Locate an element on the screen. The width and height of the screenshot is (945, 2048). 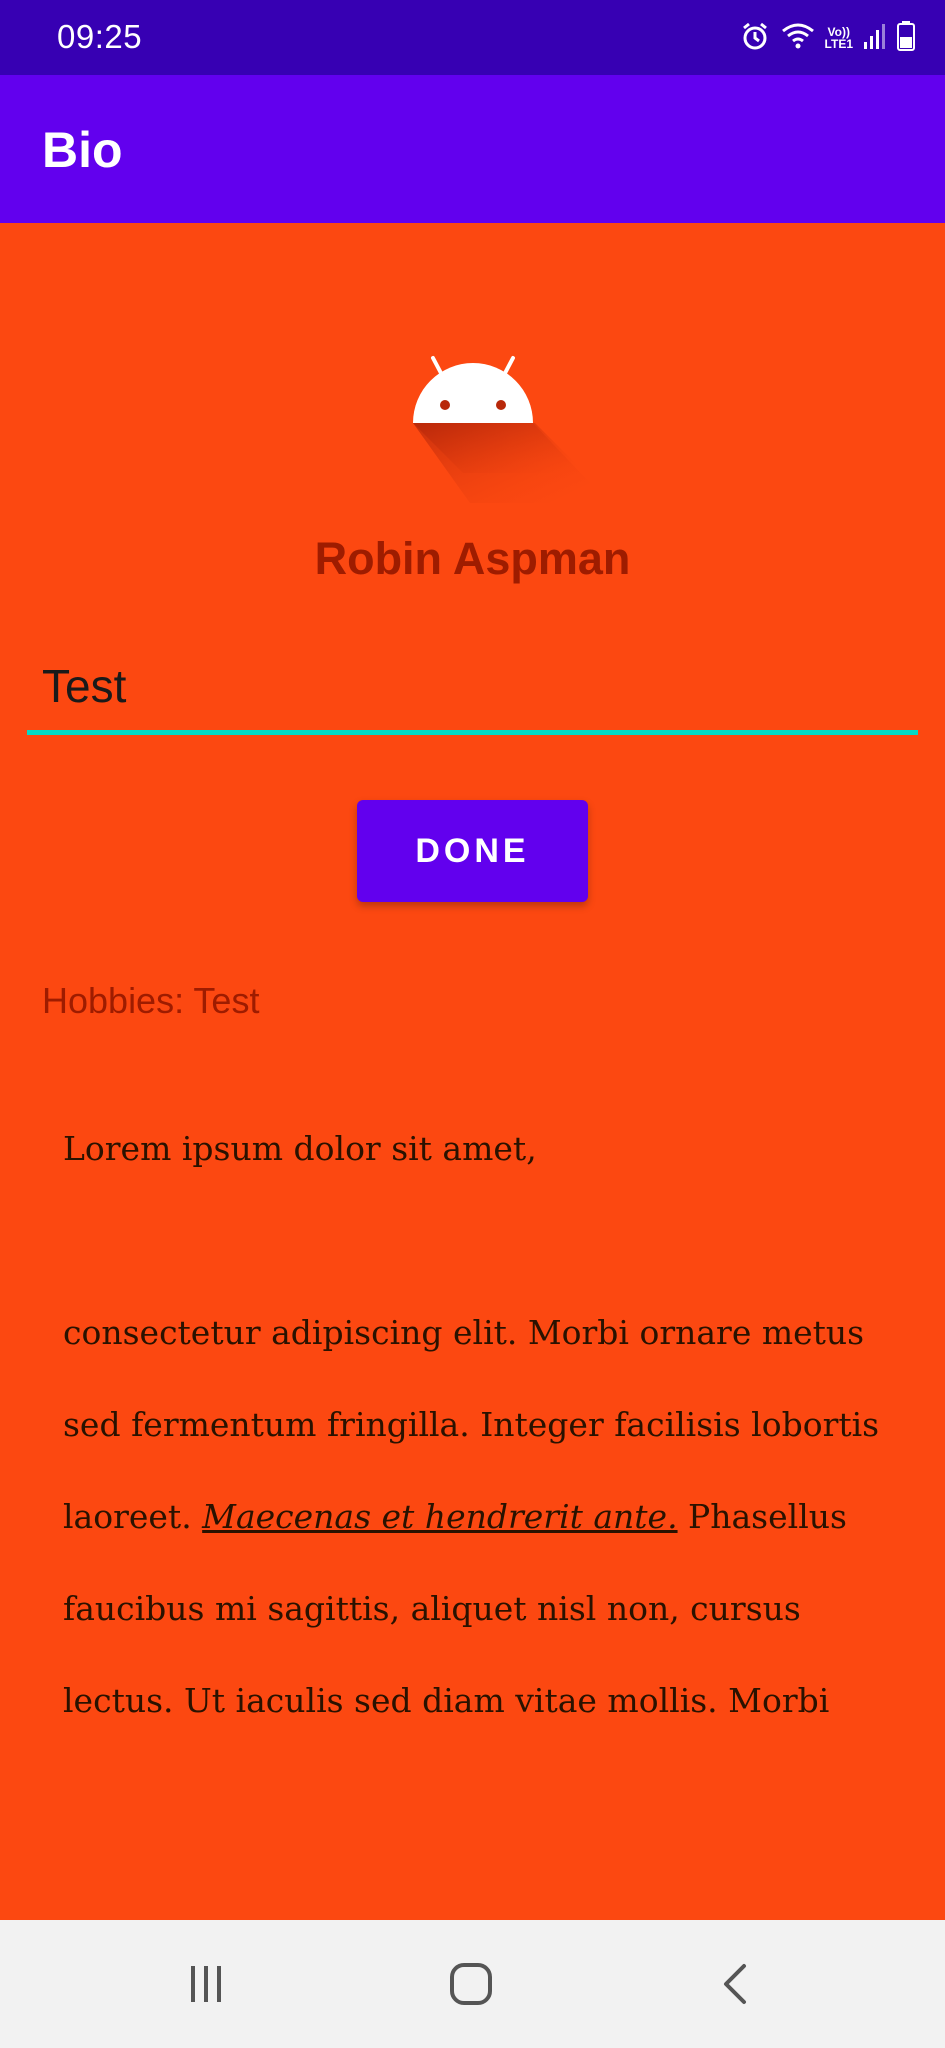
status-time: 09:25 is located at coordinates (100, 36).